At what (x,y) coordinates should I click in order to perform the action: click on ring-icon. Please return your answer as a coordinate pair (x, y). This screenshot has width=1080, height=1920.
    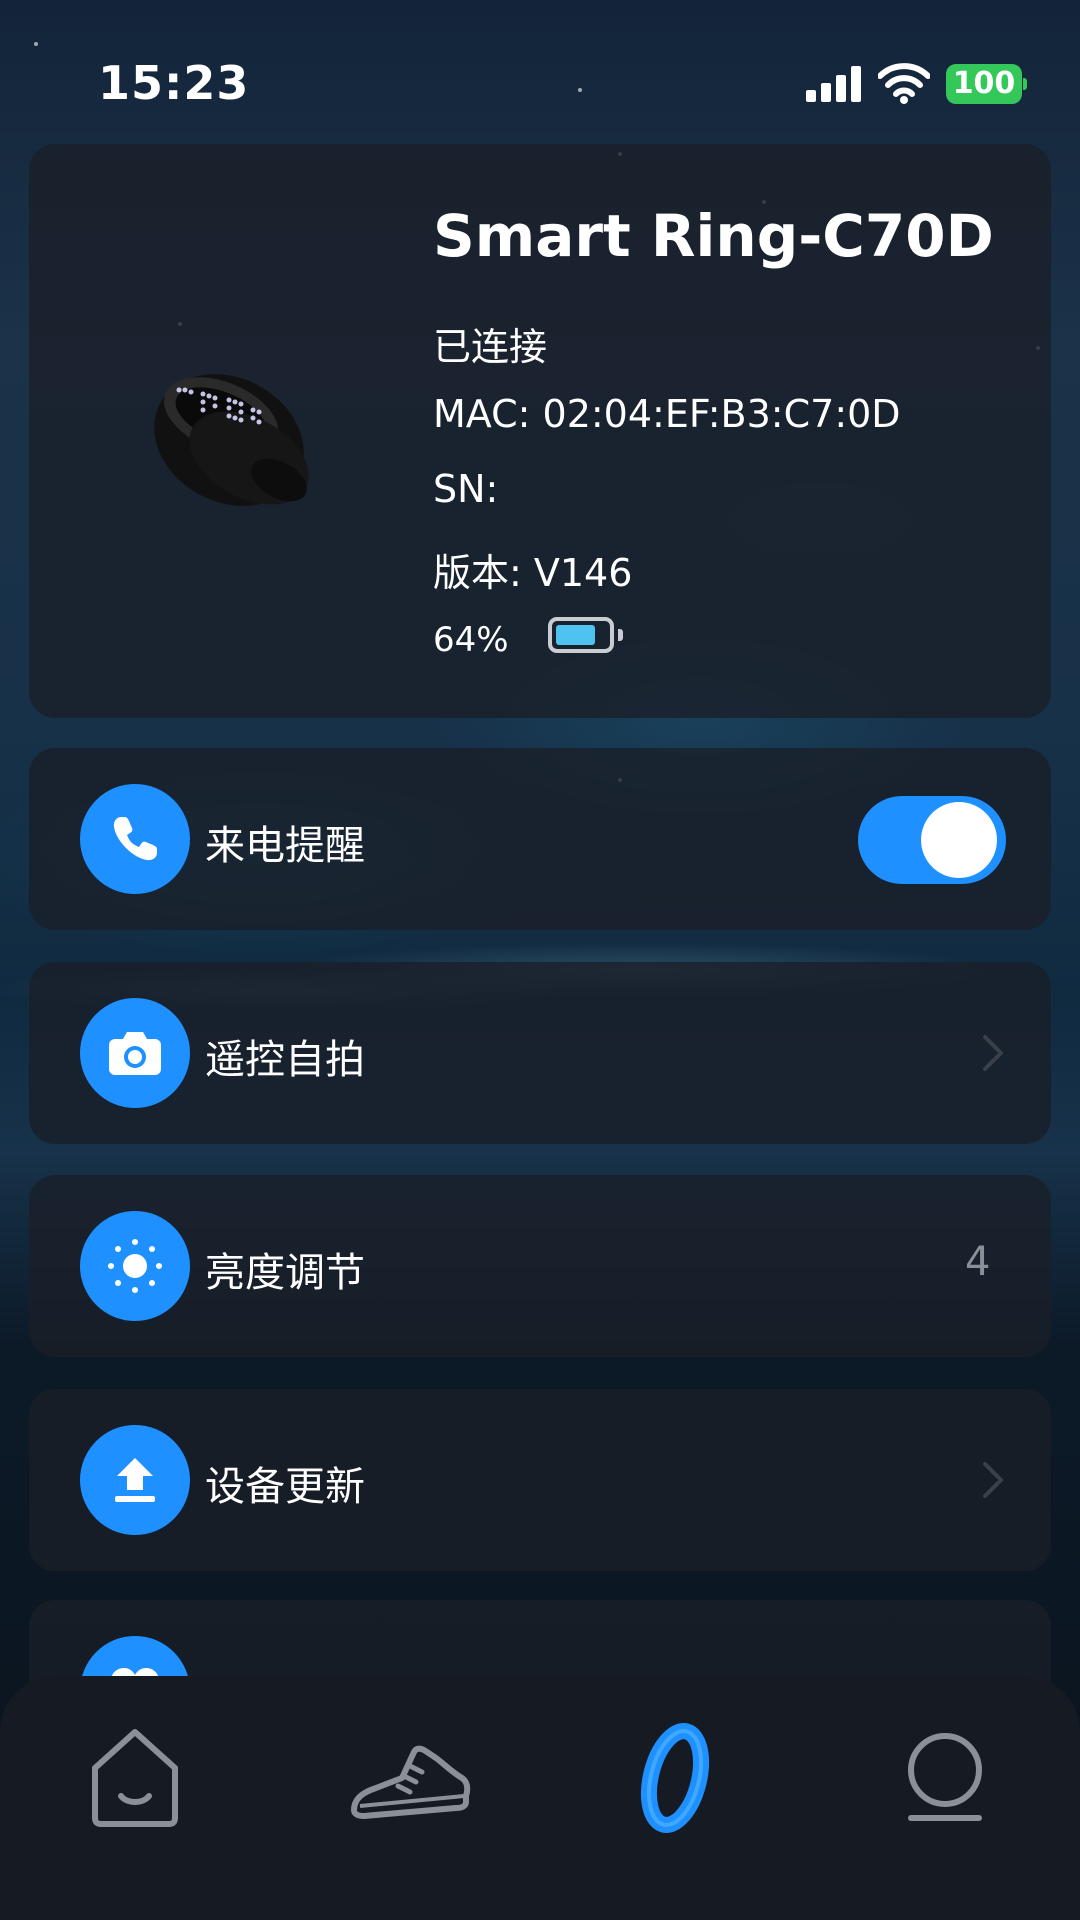
    Looking at the image, I should click on (675, 1778).